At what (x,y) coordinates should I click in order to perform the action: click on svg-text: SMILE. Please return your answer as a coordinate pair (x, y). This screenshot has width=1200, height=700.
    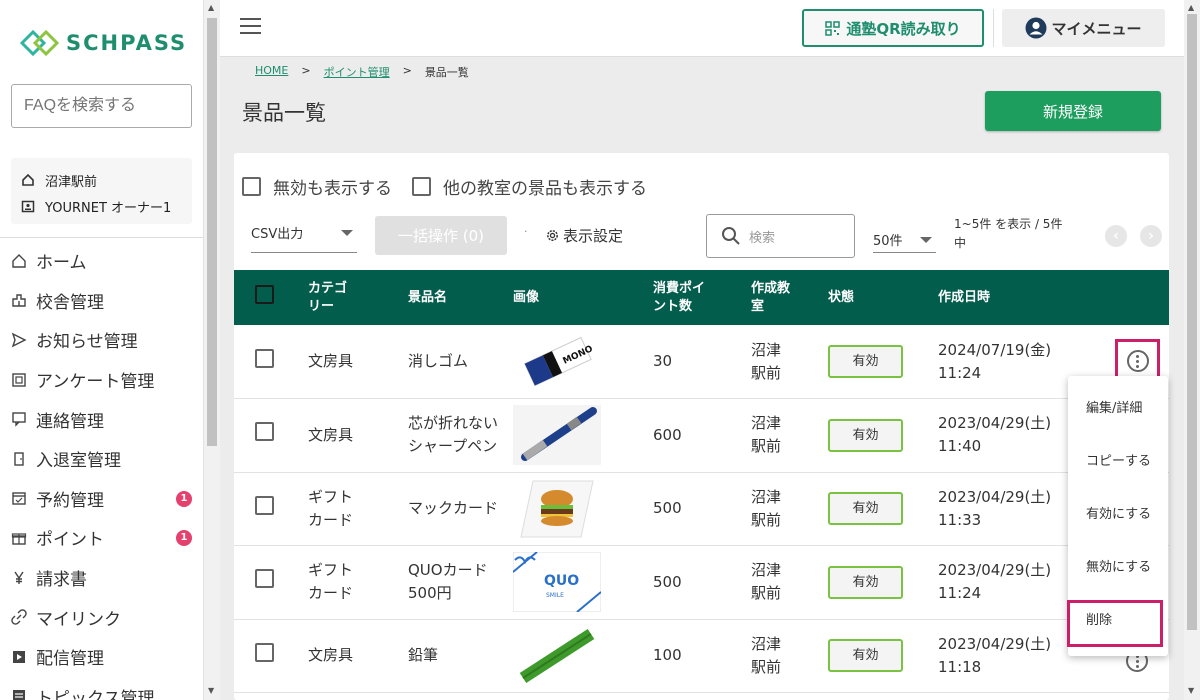
    Looking at the image, I should click on (555, 595).